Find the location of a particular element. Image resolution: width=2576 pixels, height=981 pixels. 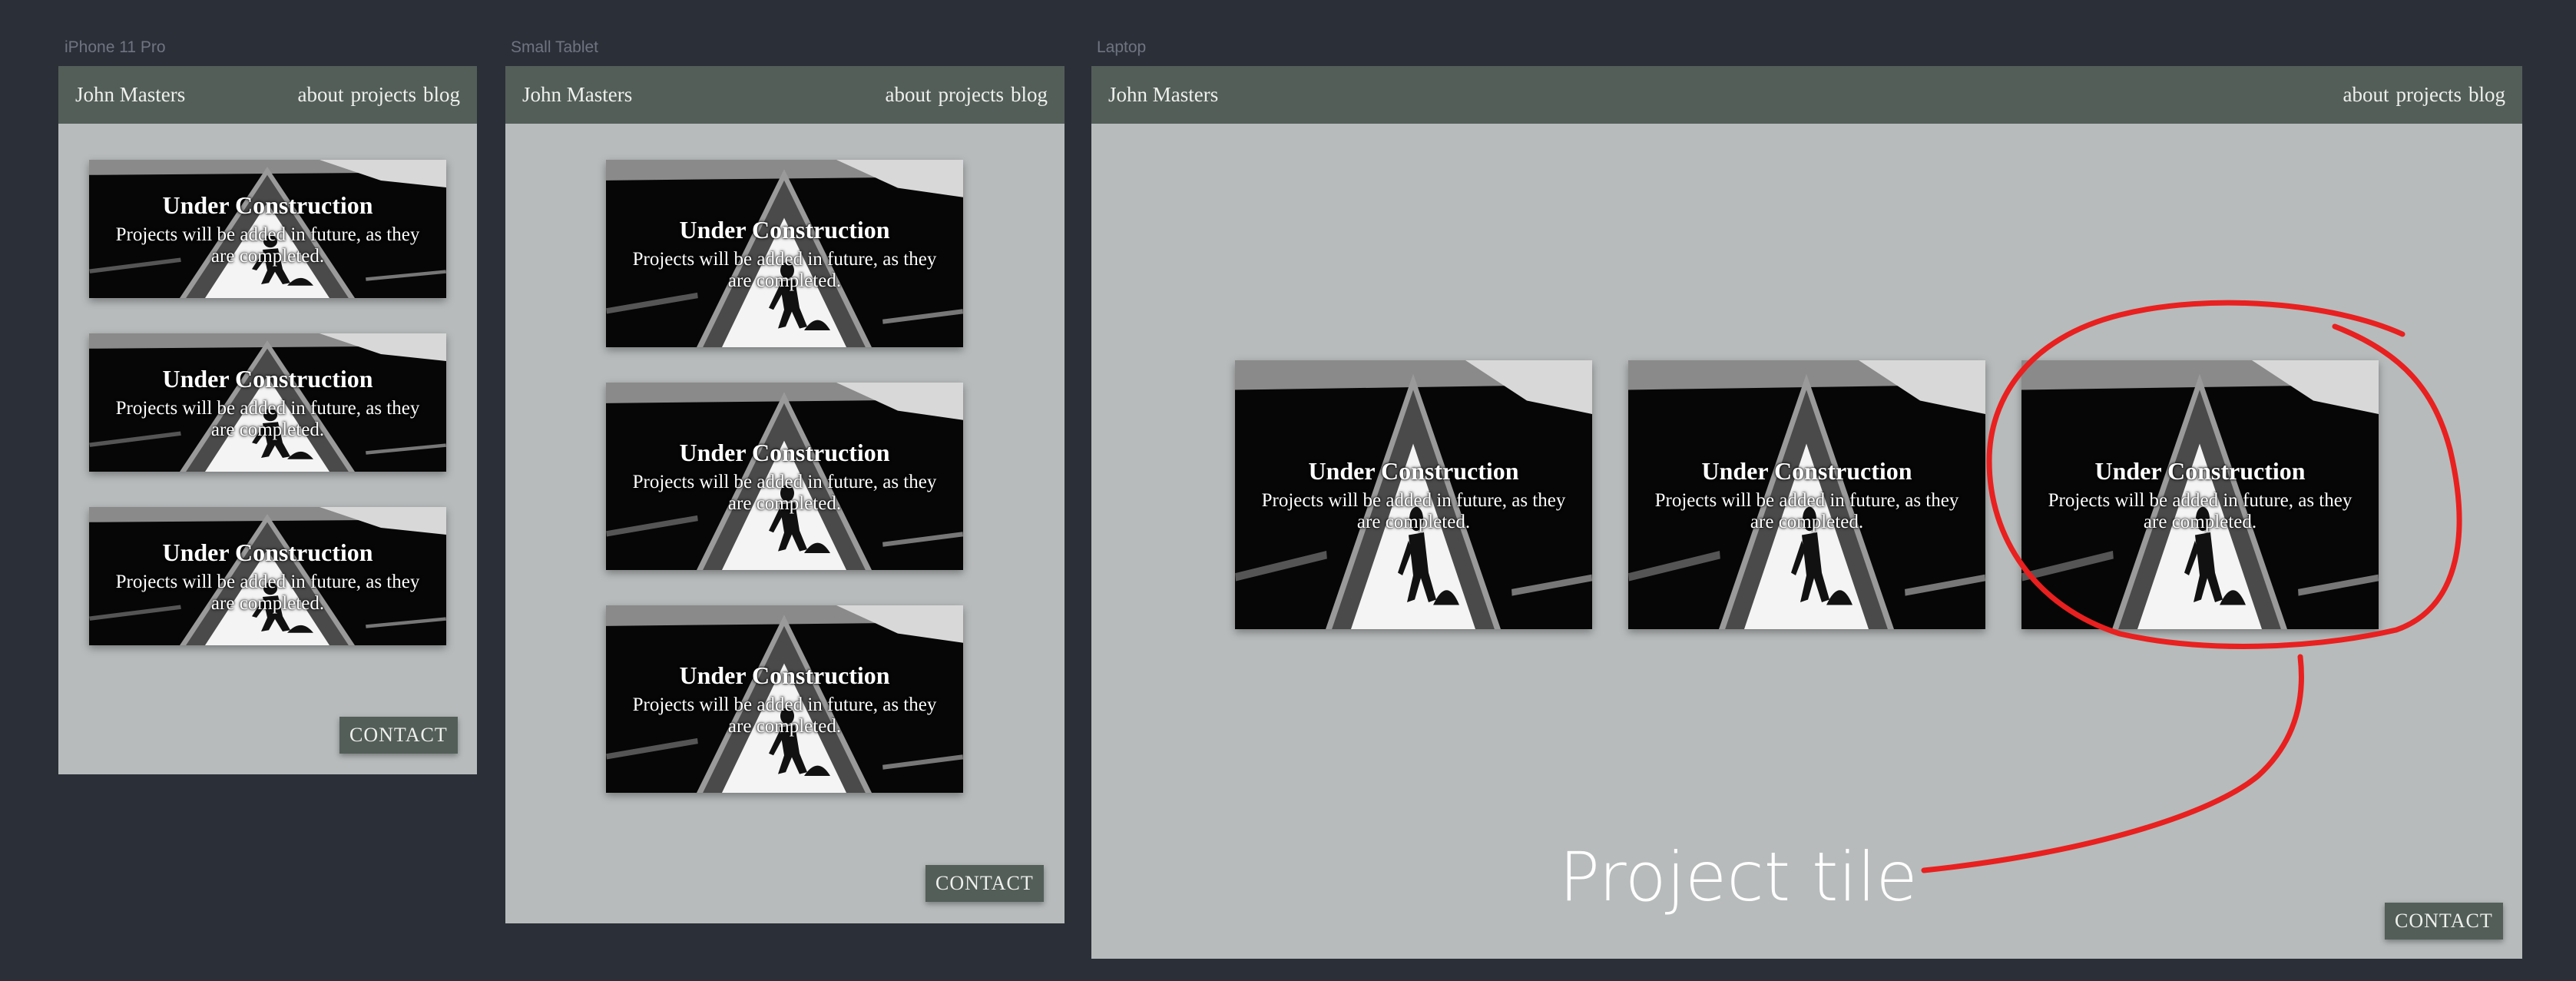

annotation-label: Project tile is located at coordinates (1738, 876).